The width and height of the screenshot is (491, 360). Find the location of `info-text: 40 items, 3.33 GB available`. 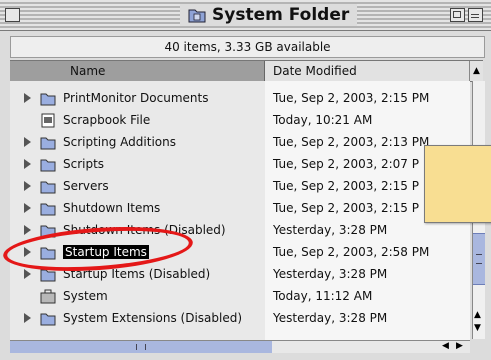

info-text: 40 items, 3.33 GB available is located at coordinates (247, 47).